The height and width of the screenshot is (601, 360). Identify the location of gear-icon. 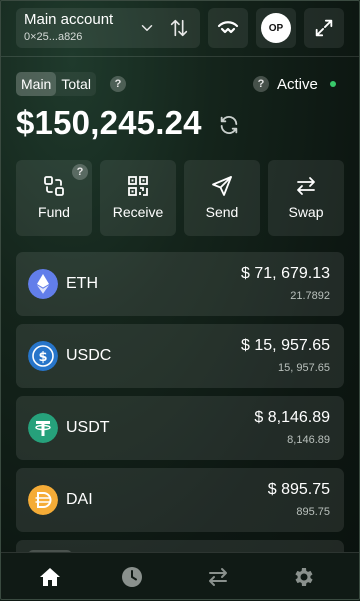
(304, 577).